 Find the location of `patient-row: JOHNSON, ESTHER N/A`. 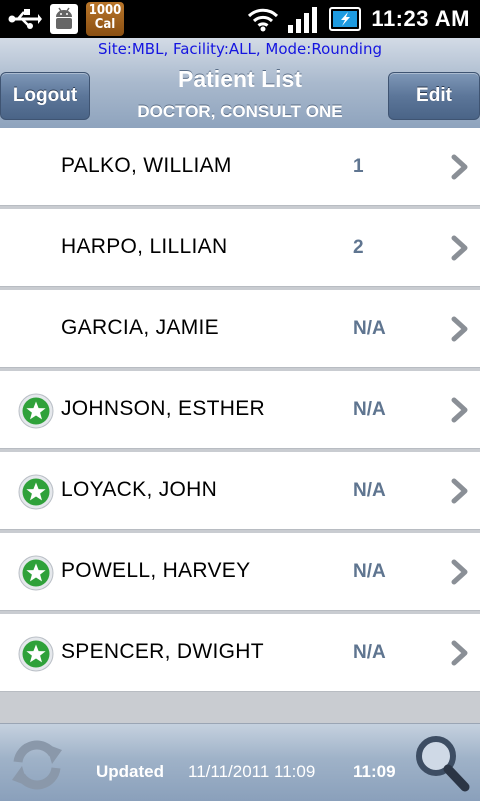

patient-row: JOHNSON, ESTHER N/A is located at coordinates (240, 410).